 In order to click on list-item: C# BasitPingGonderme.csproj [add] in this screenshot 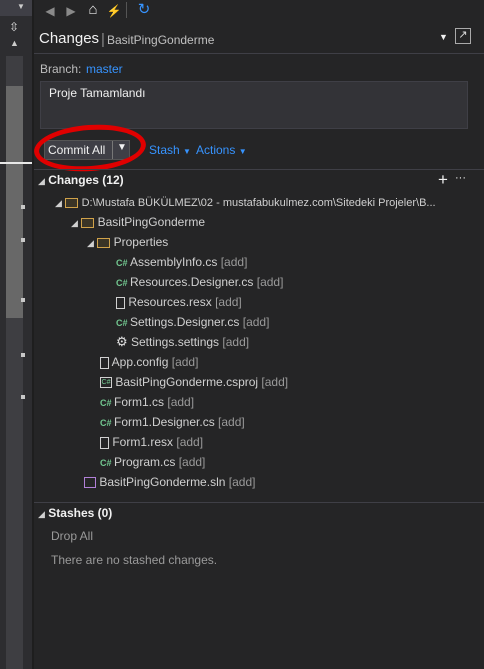, I will do `click(194, 382)`.